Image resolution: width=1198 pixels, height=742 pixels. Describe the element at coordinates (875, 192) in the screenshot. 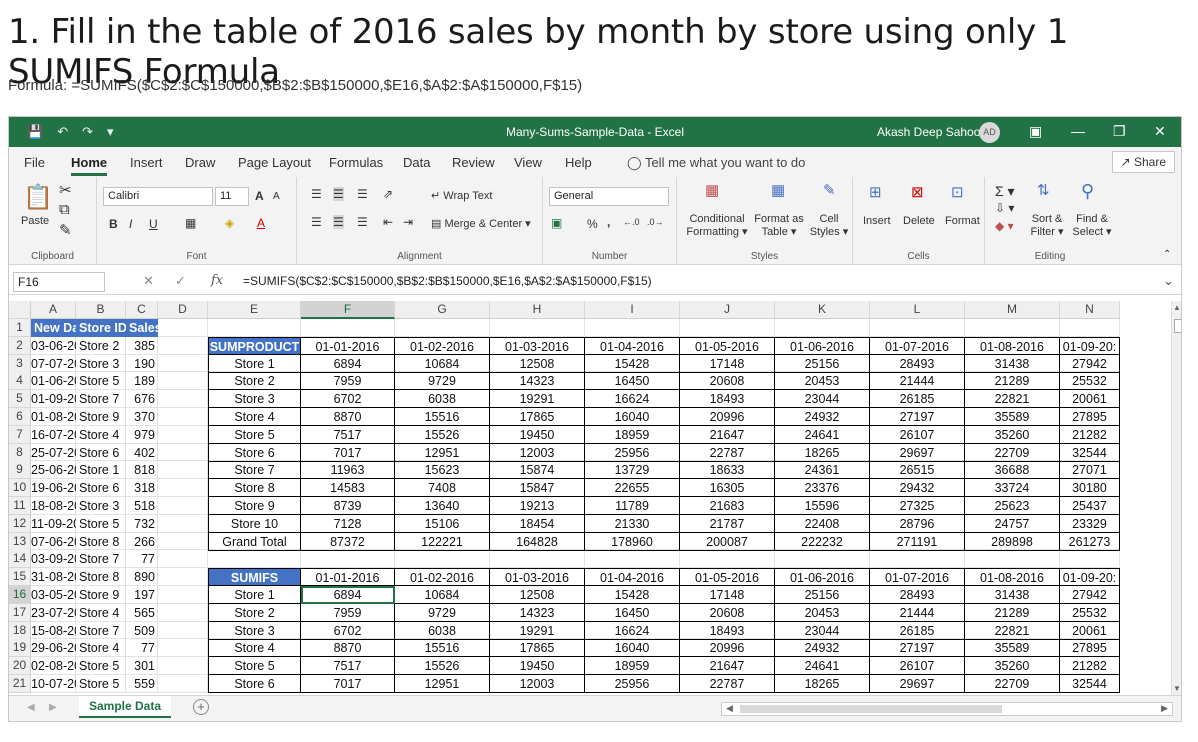

I see `insert-cells-icon: ⊞` at that location.